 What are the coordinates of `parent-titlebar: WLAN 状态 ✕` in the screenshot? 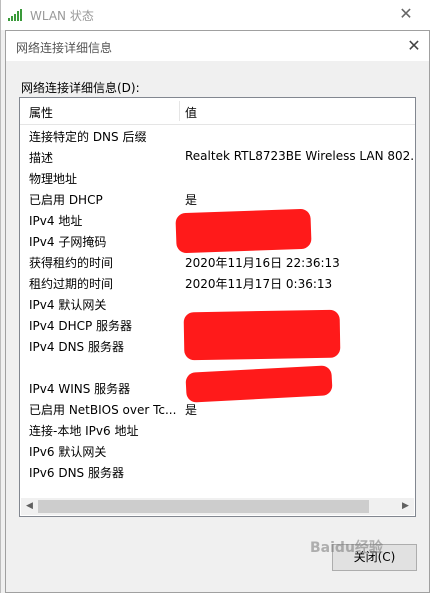 It's located at (215, 15).